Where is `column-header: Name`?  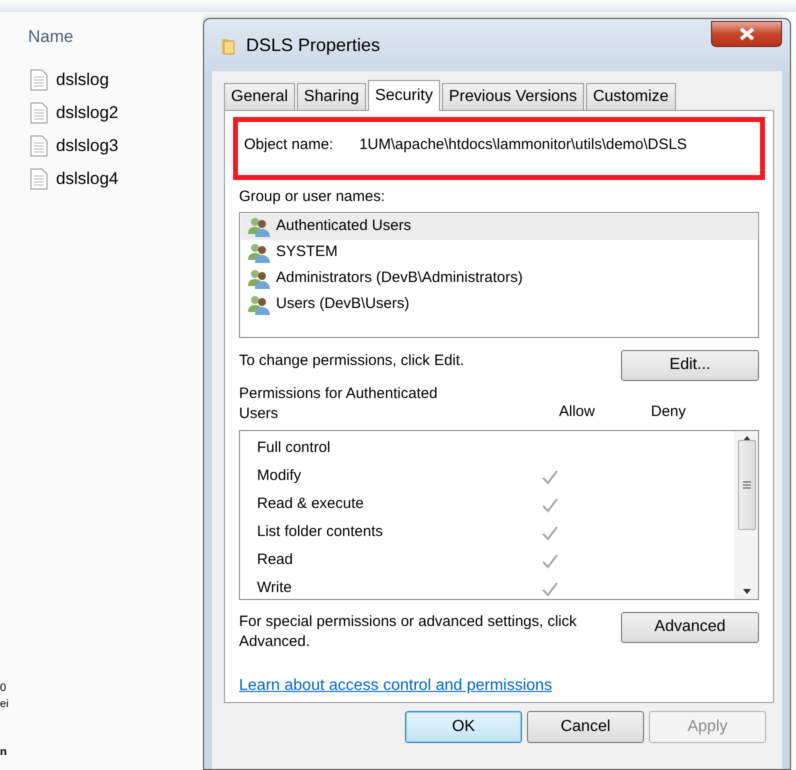
column-header: Name is located at coordinates (101, 37).